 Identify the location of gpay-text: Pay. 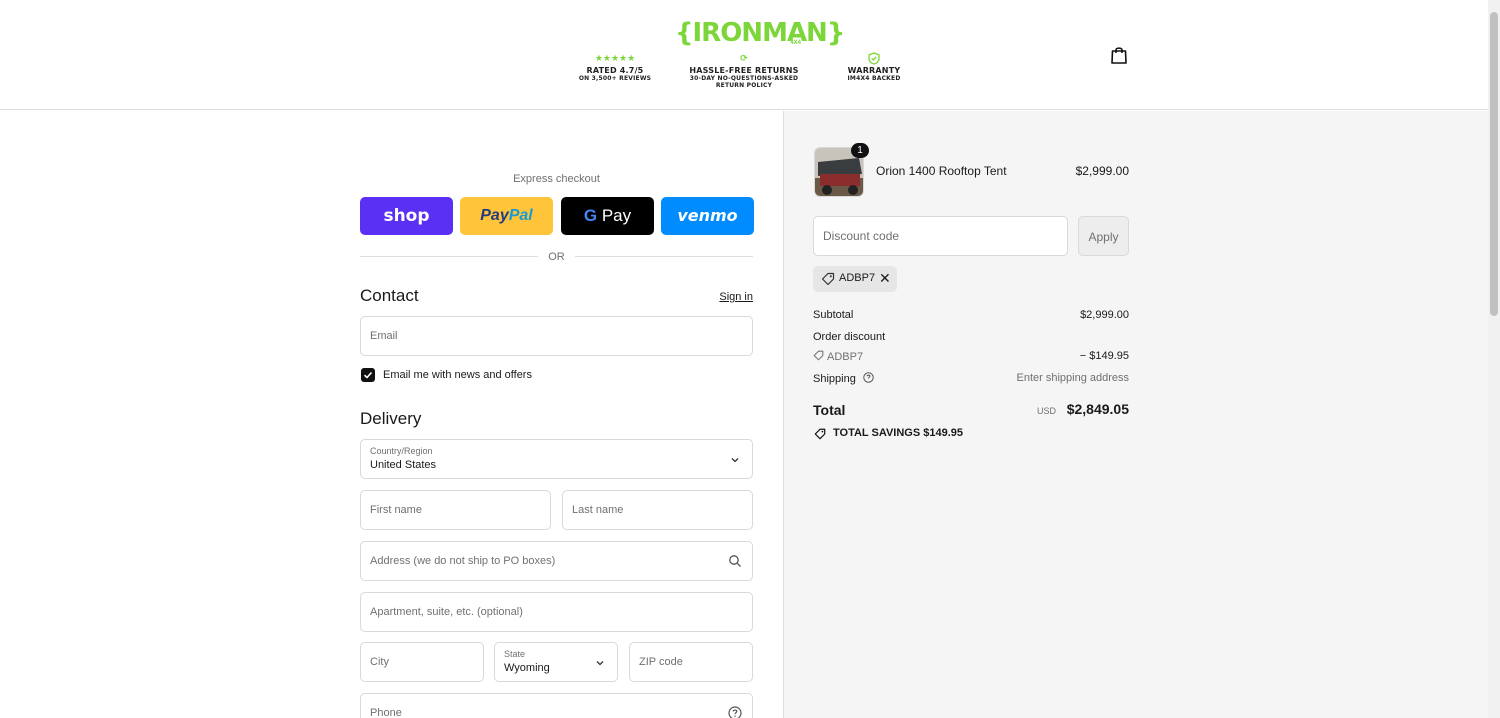
(614, 215).